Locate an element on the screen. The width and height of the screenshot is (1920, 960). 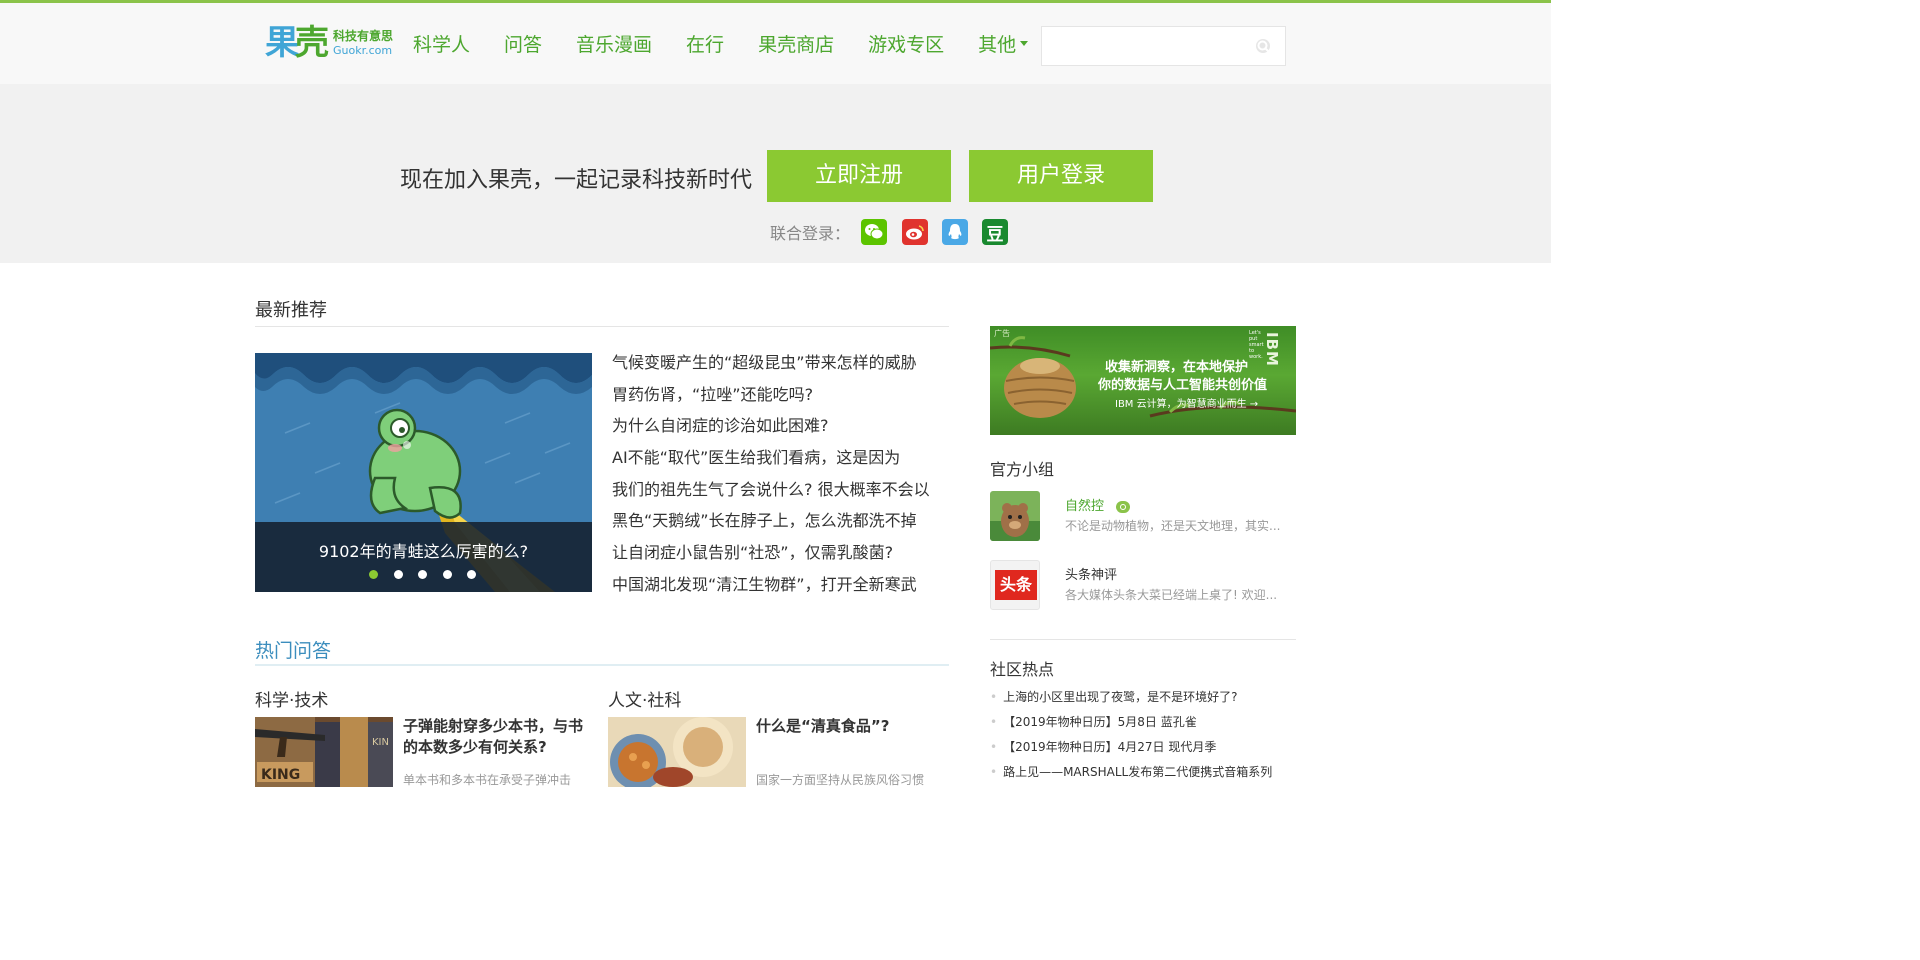
douban-glyph: 豆 is located at coordinates (995, 234).